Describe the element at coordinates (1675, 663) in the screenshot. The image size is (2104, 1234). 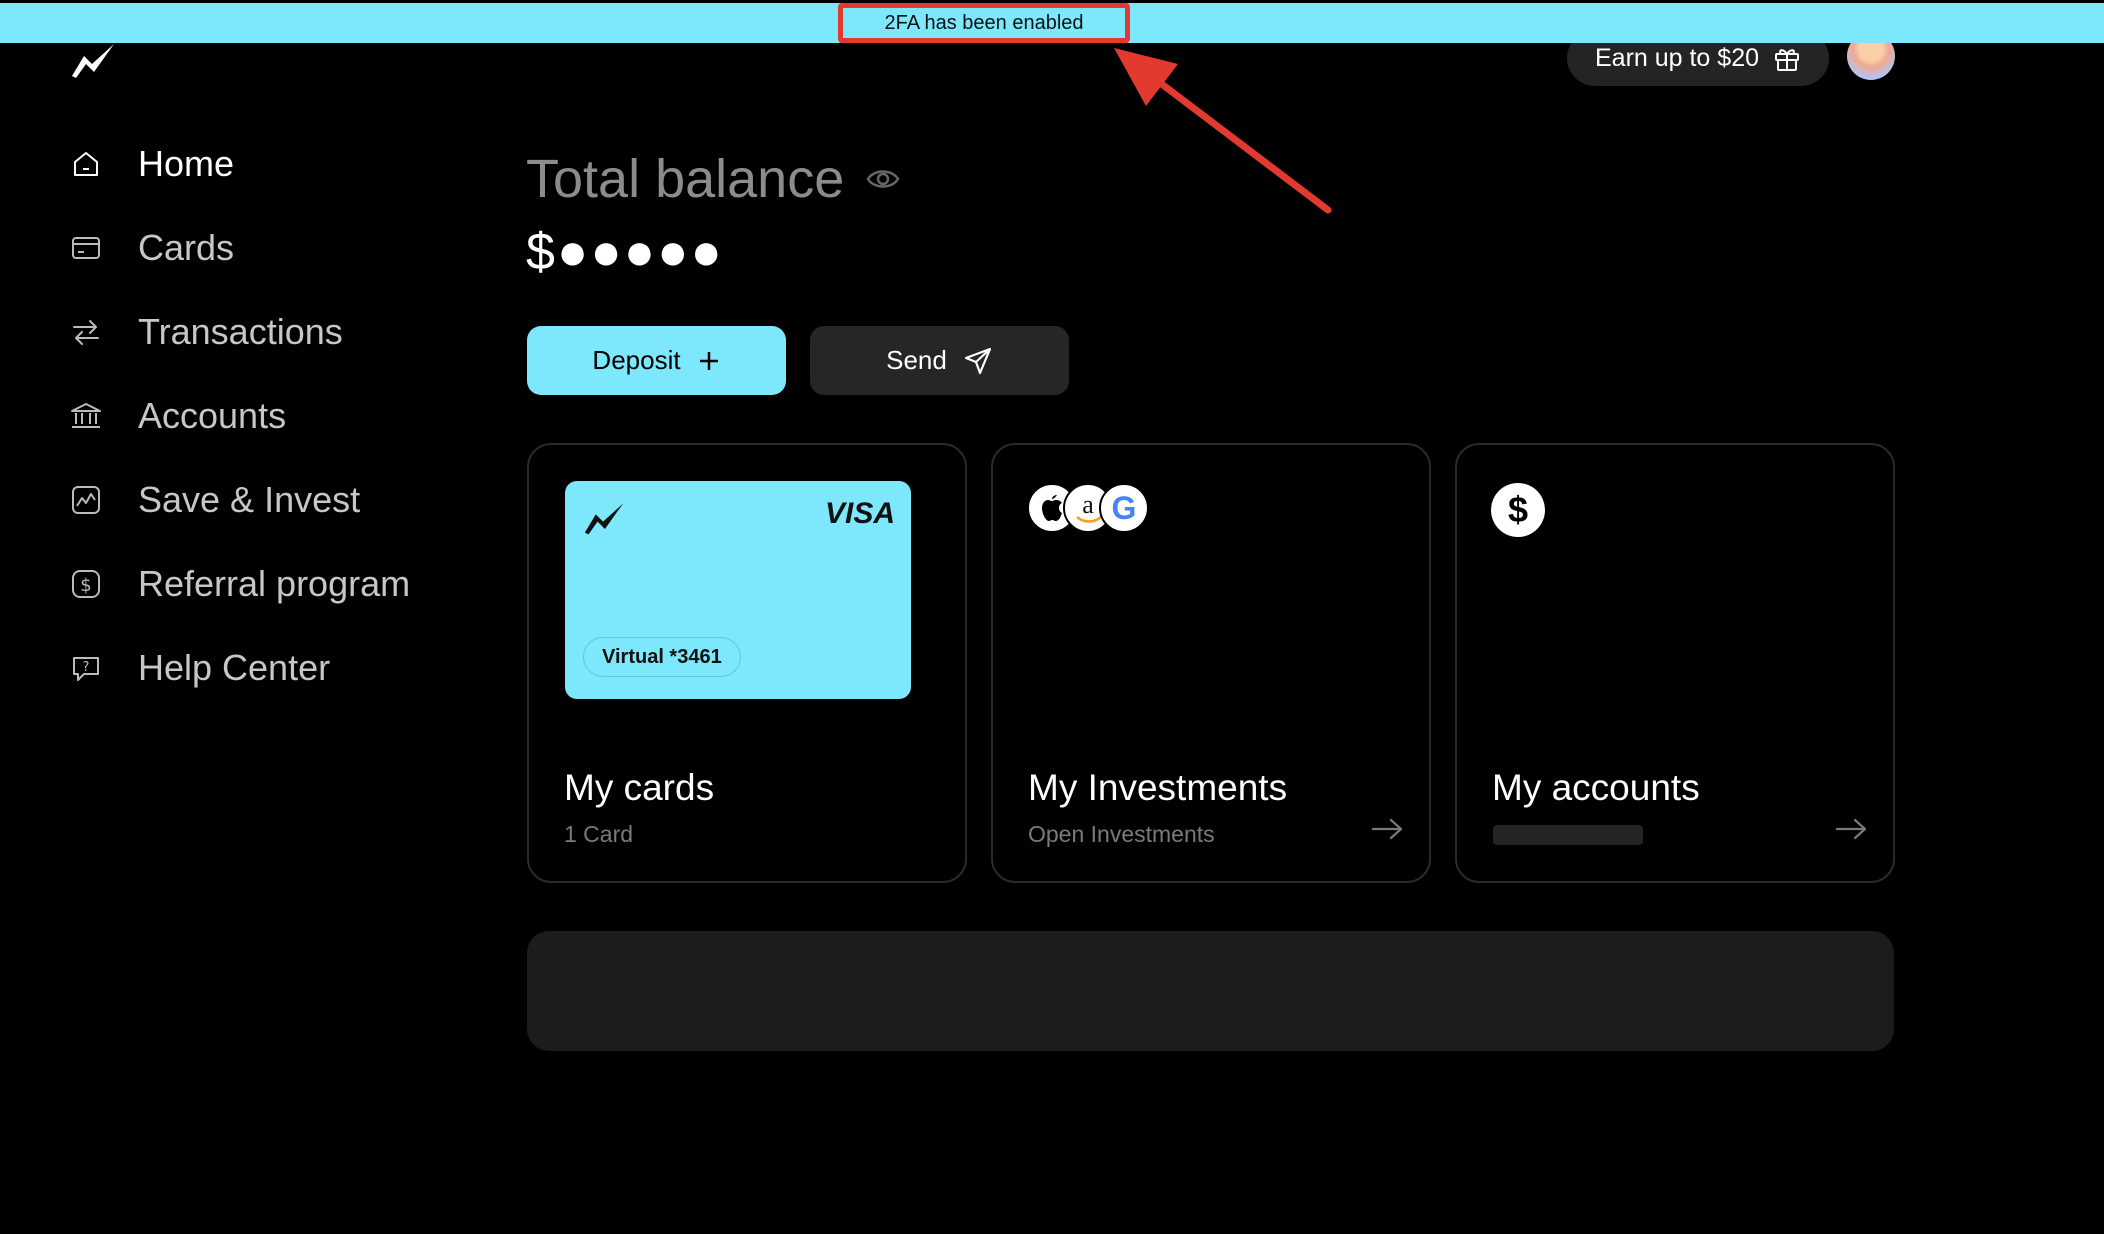
I see `my-accounts-tile: $ My accounts` at that location.